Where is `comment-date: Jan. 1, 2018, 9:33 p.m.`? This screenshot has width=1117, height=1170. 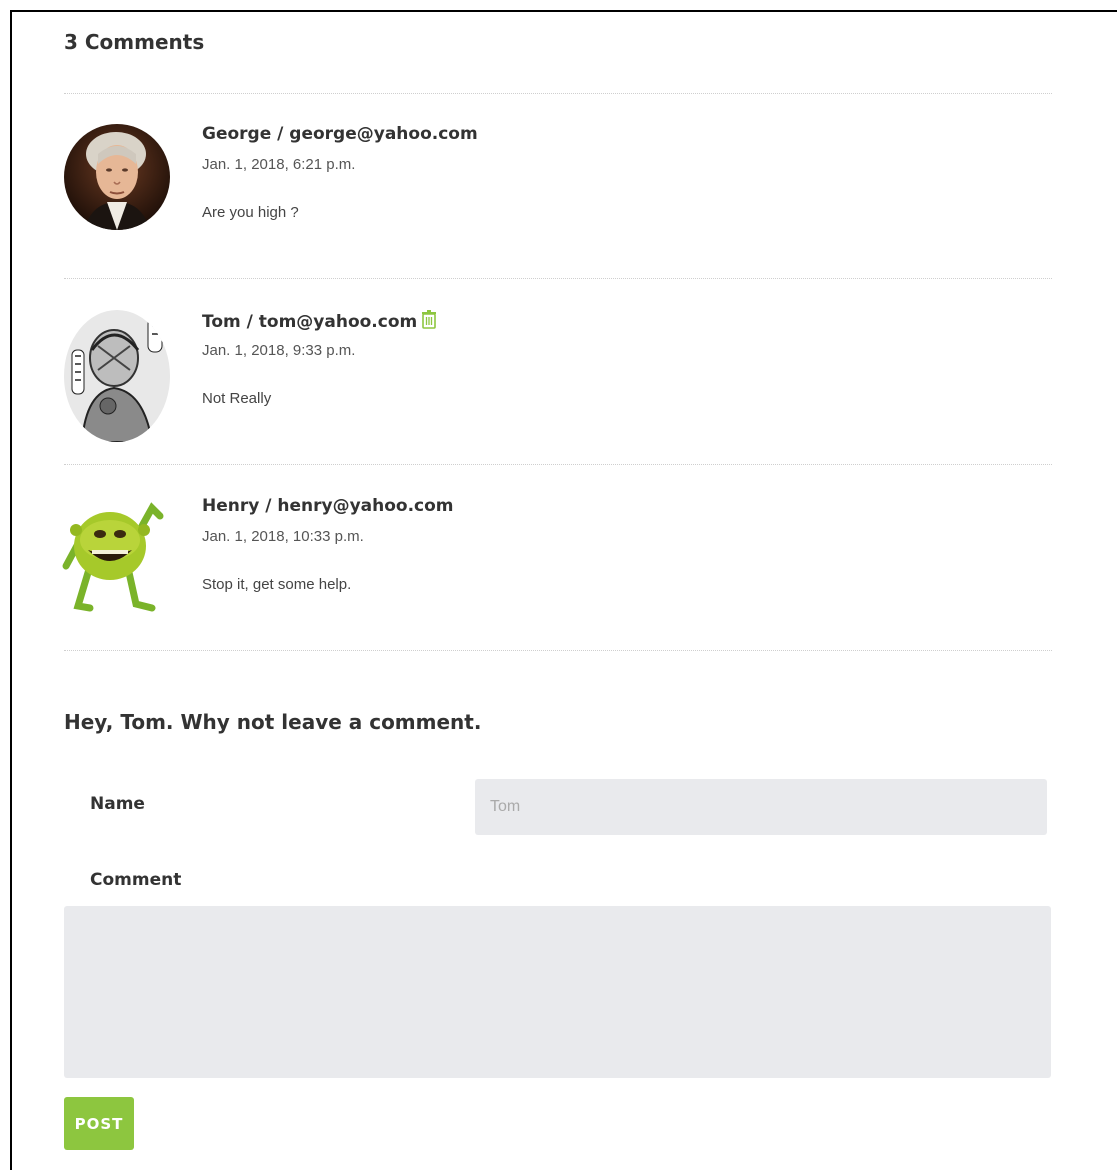
comment-date: Jan. 1, 2018, 9:33 p.m. is located at coordinates (279, 350).